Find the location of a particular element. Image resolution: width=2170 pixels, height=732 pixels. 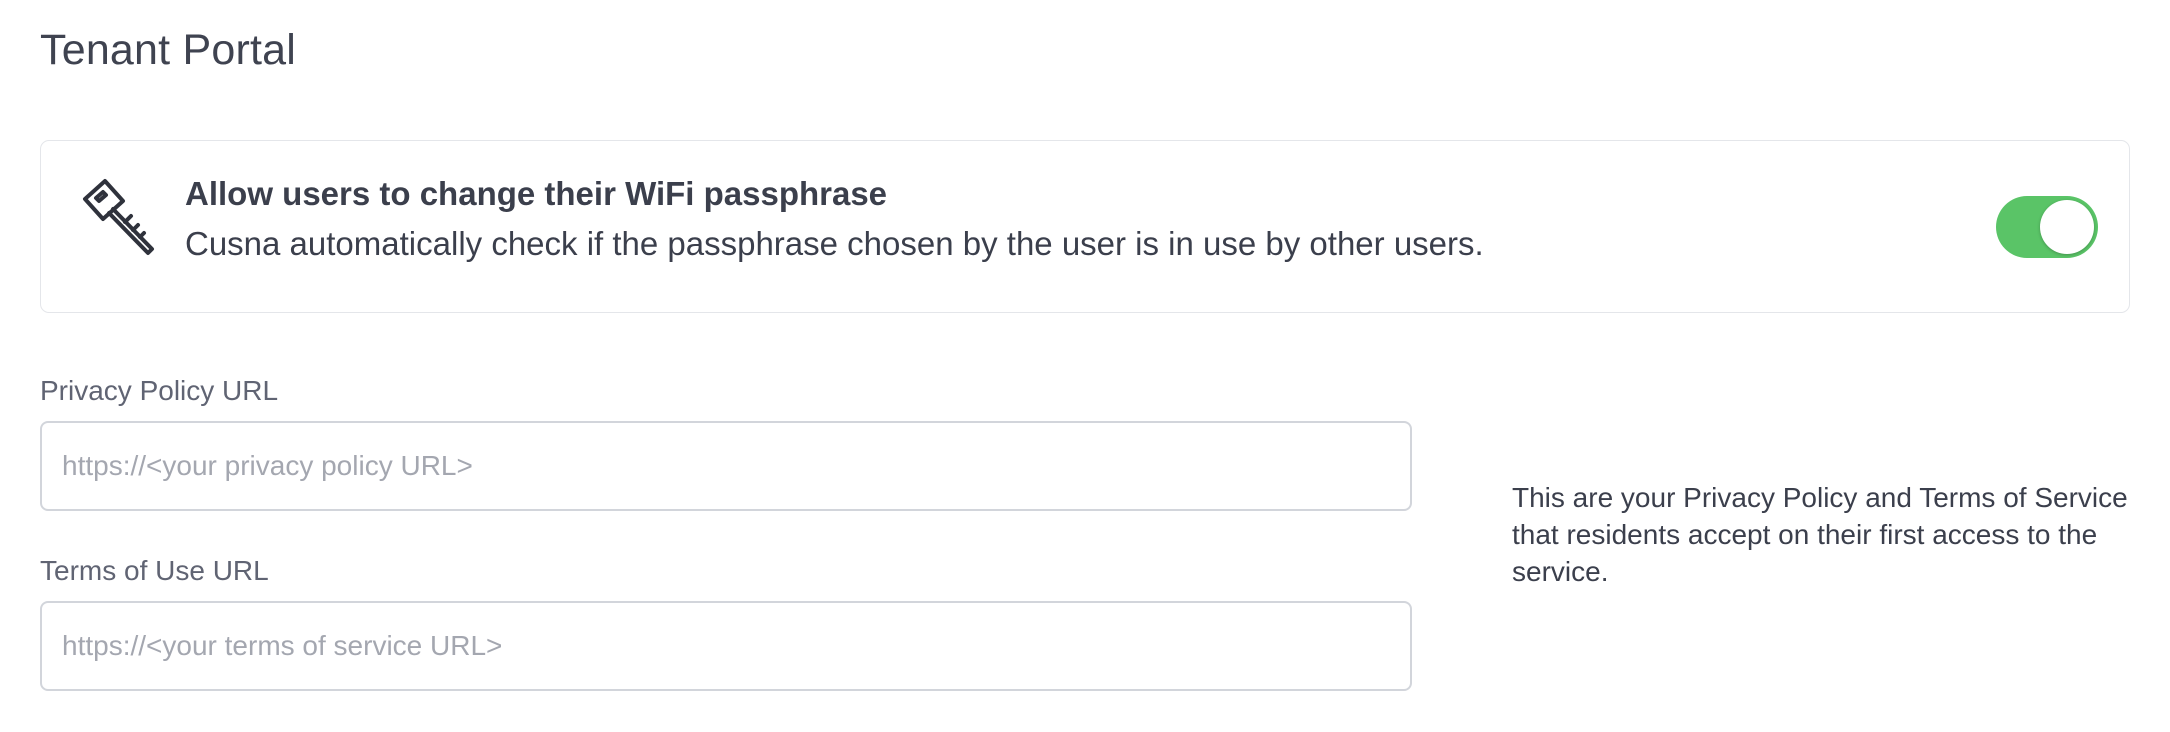

privacy-policy-label: Privacy Policy URL is located at coordinates (159, 390).